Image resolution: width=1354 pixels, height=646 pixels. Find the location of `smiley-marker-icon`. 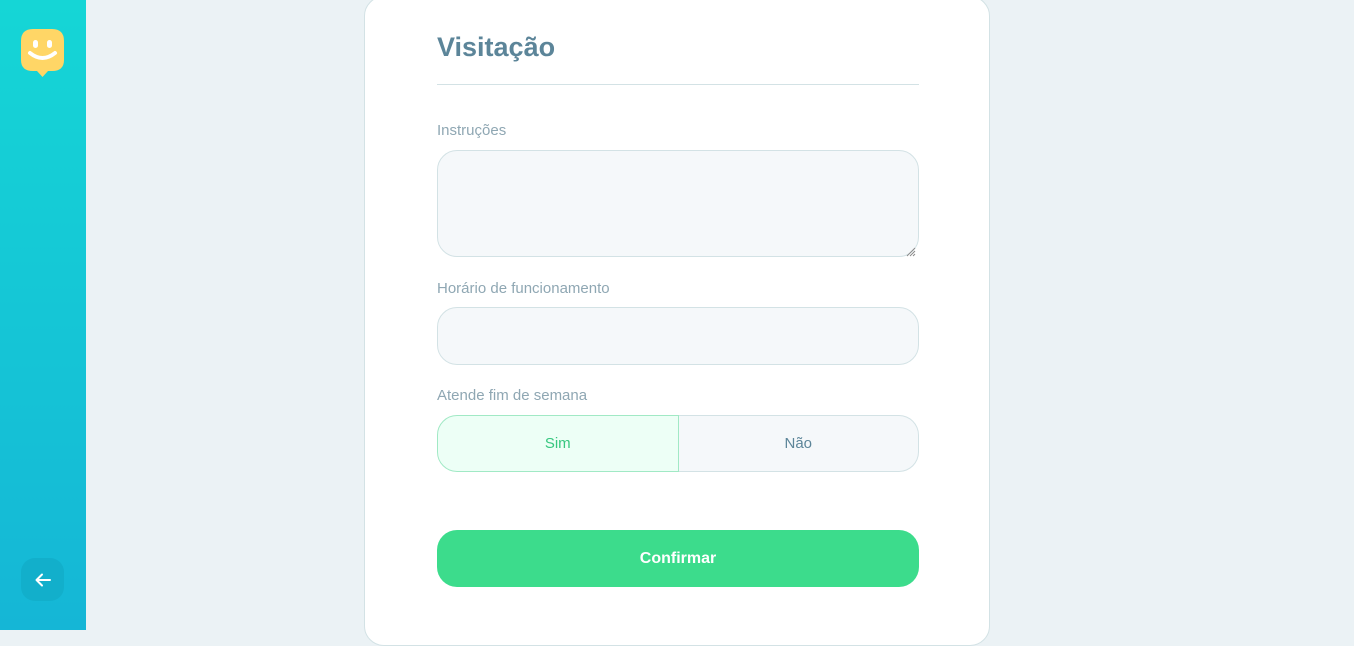

smiley-marker-icon is located at coordinates (42, 53).